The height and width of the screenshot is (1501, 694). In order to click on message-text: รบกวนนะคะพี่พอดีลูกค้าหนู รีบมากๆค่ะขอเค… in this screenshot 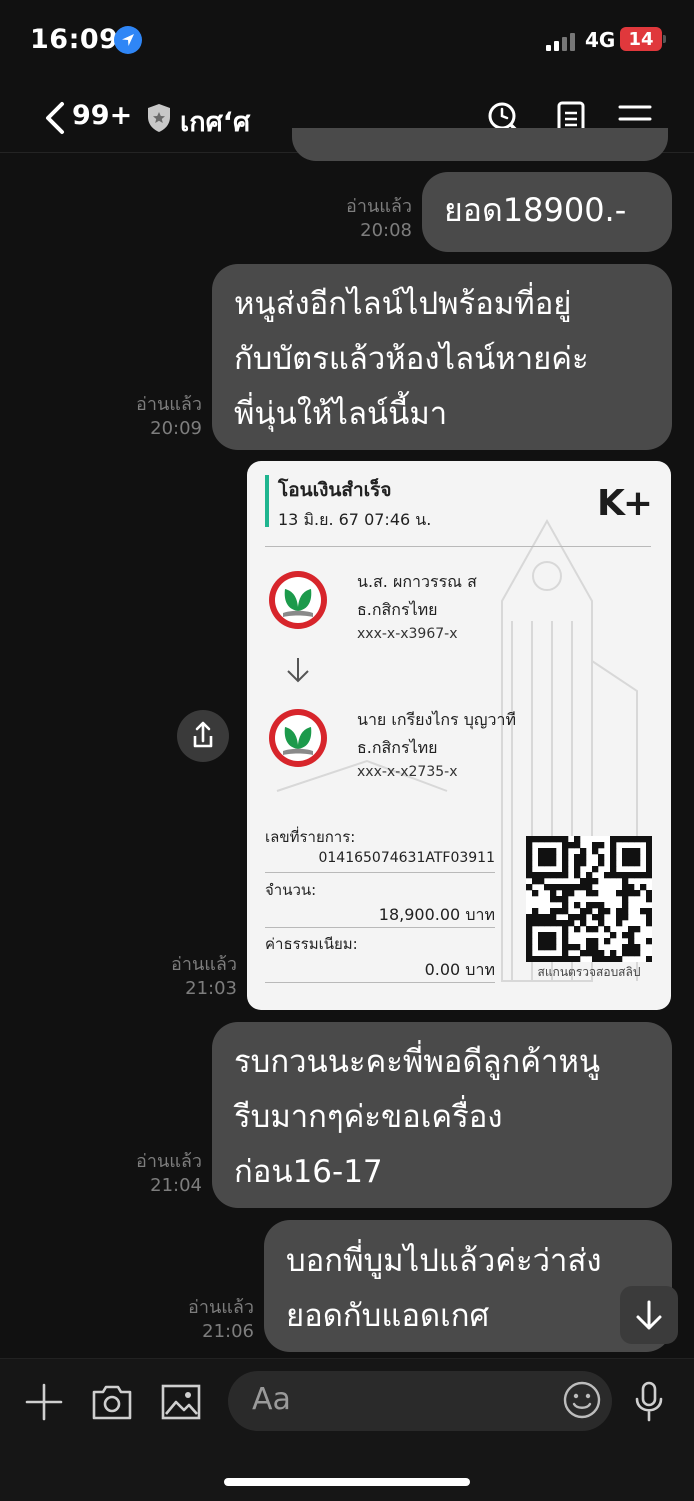, I will do `click(417, 1117)`.